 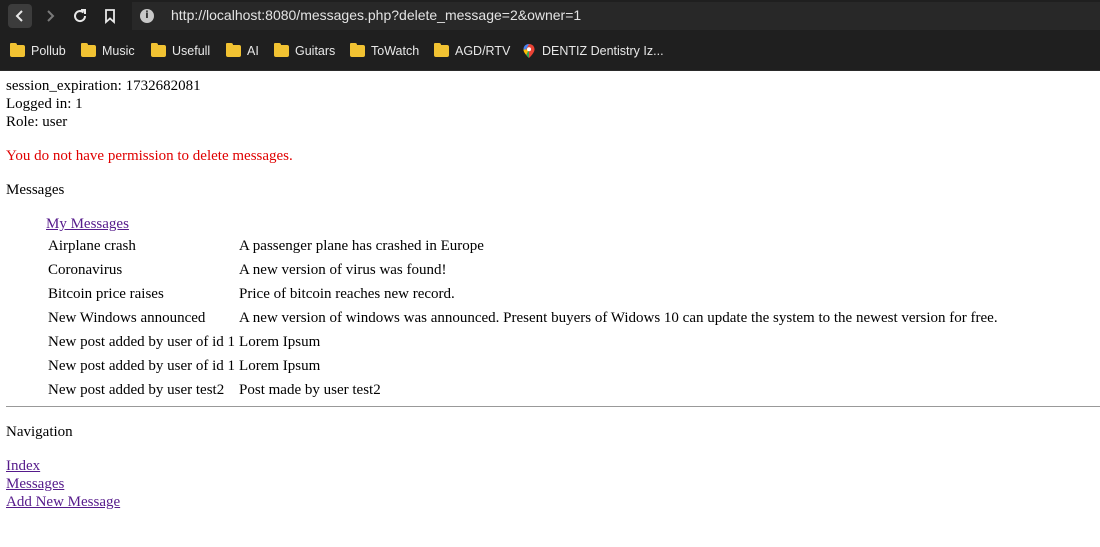 What do you see at coordinates (395, 51) in the screenshot?
I see `bookmark-label: ToWatch` at bounding box center [395, 51].